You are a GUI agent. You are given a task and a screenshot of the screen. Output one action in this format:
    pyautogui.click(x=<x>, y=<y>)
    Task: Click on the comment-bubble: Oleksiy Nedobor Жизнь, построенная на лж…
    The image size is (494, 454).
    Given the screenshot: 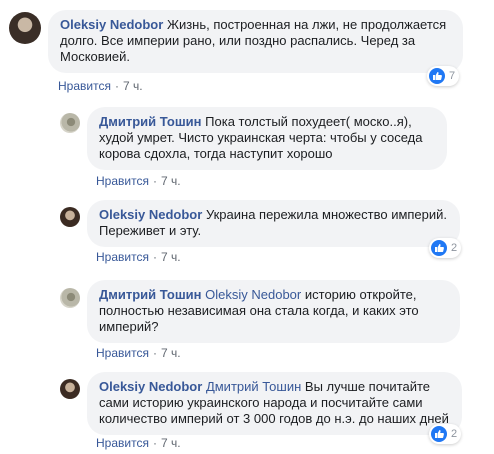 What is the action you would take?
    pyautogui.click(x=255, y=41)
    